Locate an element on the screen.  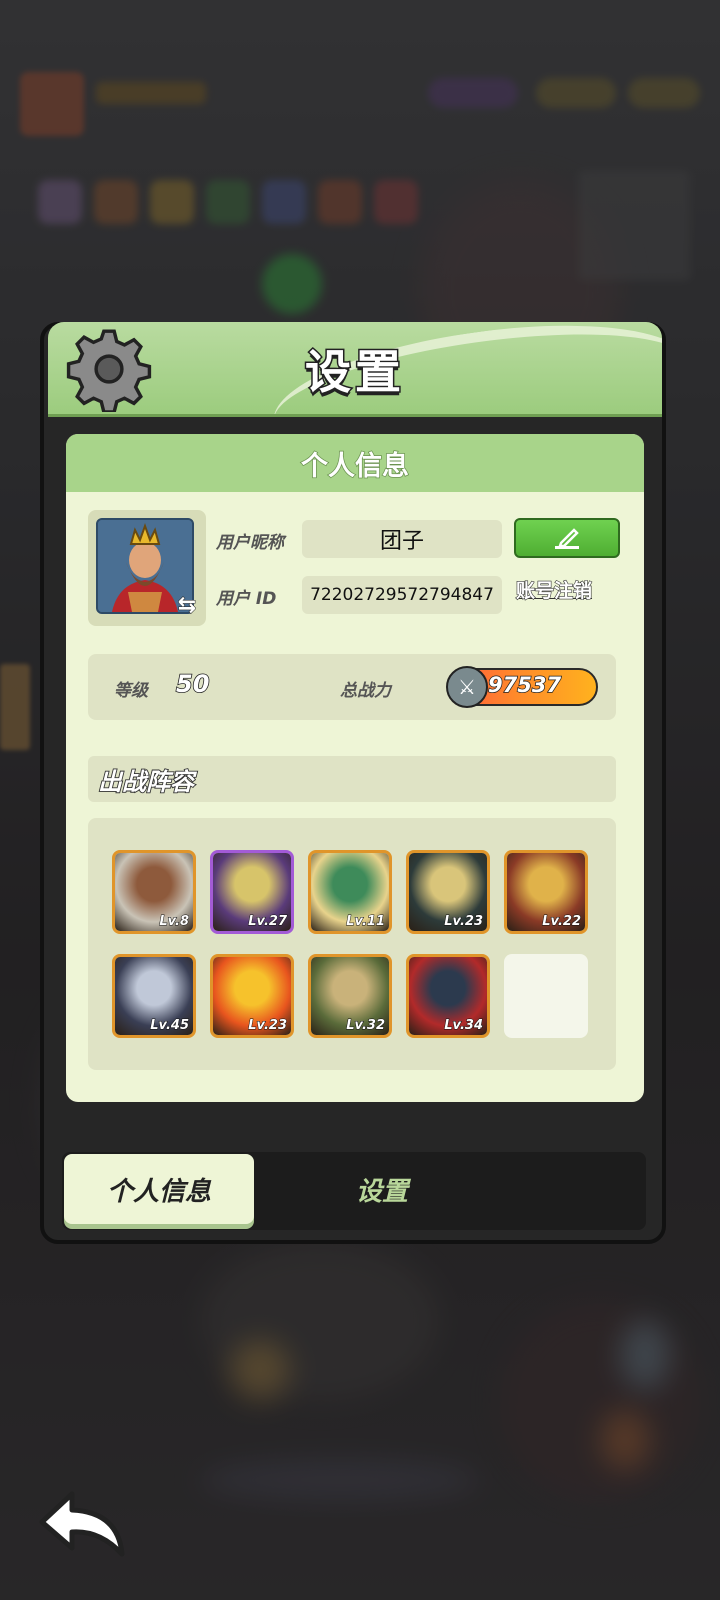
pencil-icon is located at coordinates (567, 538).